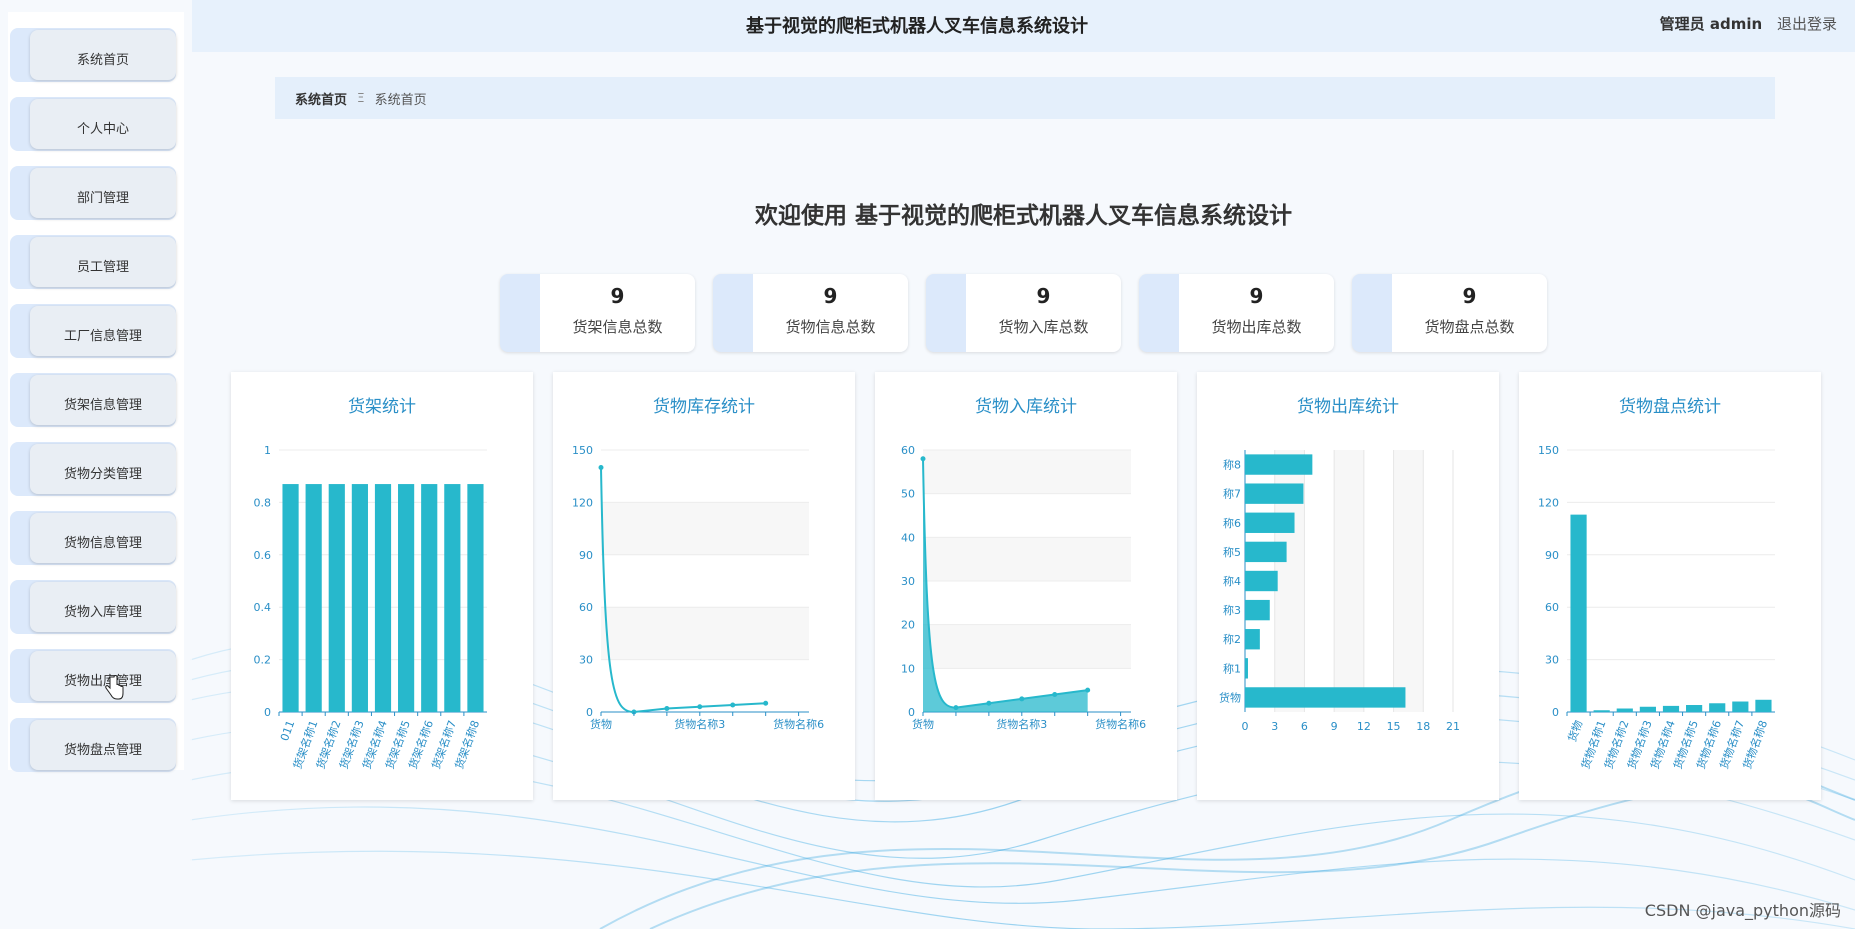  I want to click on stat-card: 9 货物盘点总数, so click(1449, 313).